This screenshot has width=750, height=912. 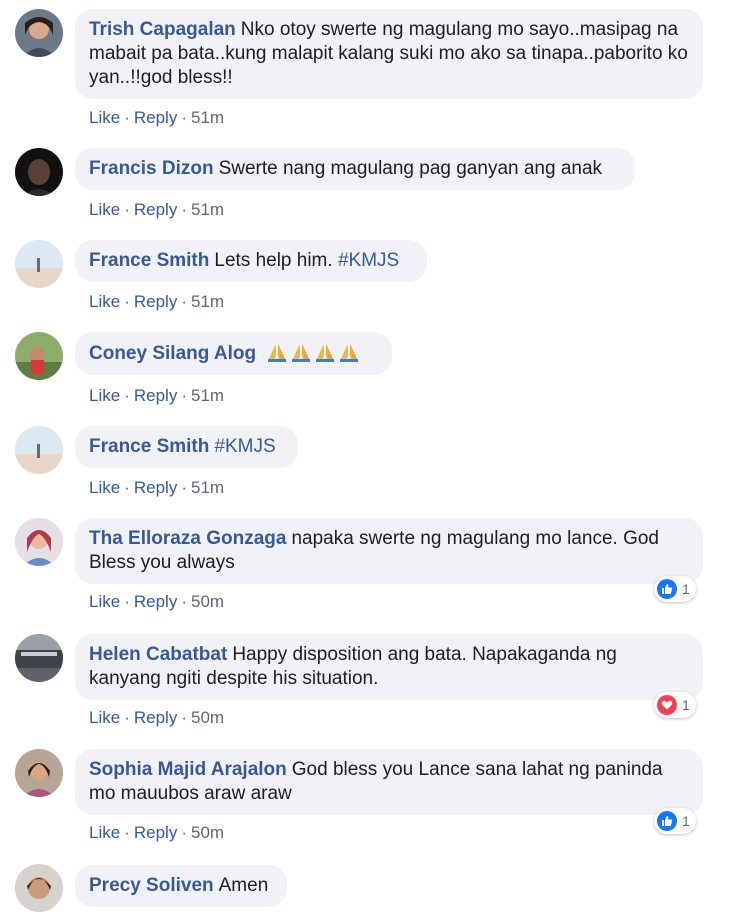 I want to click on comment-bubble: France Smith Lets help him. #KMJS, so click(x=251, y=261).